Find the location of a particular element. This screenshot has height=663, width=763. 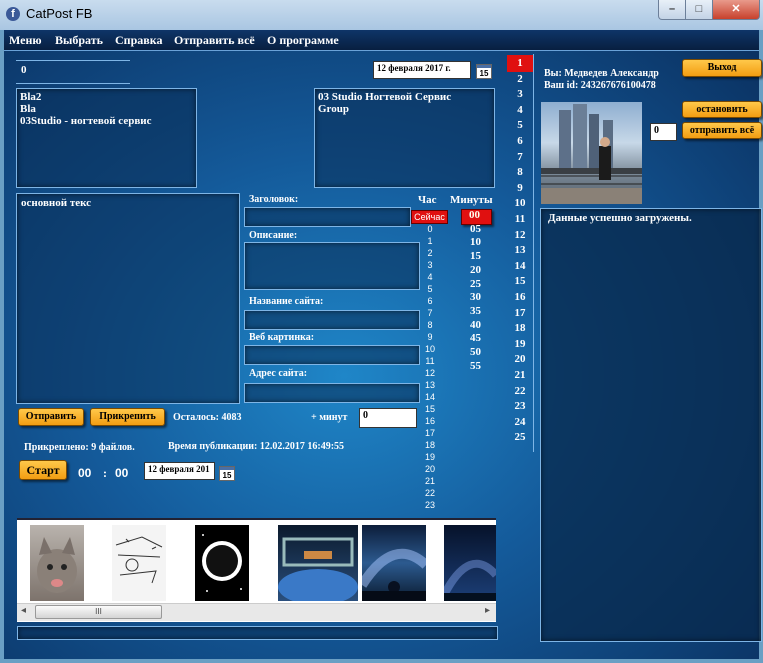

scroll-left-arrow: ◂ is located at coordinates (23, 610).